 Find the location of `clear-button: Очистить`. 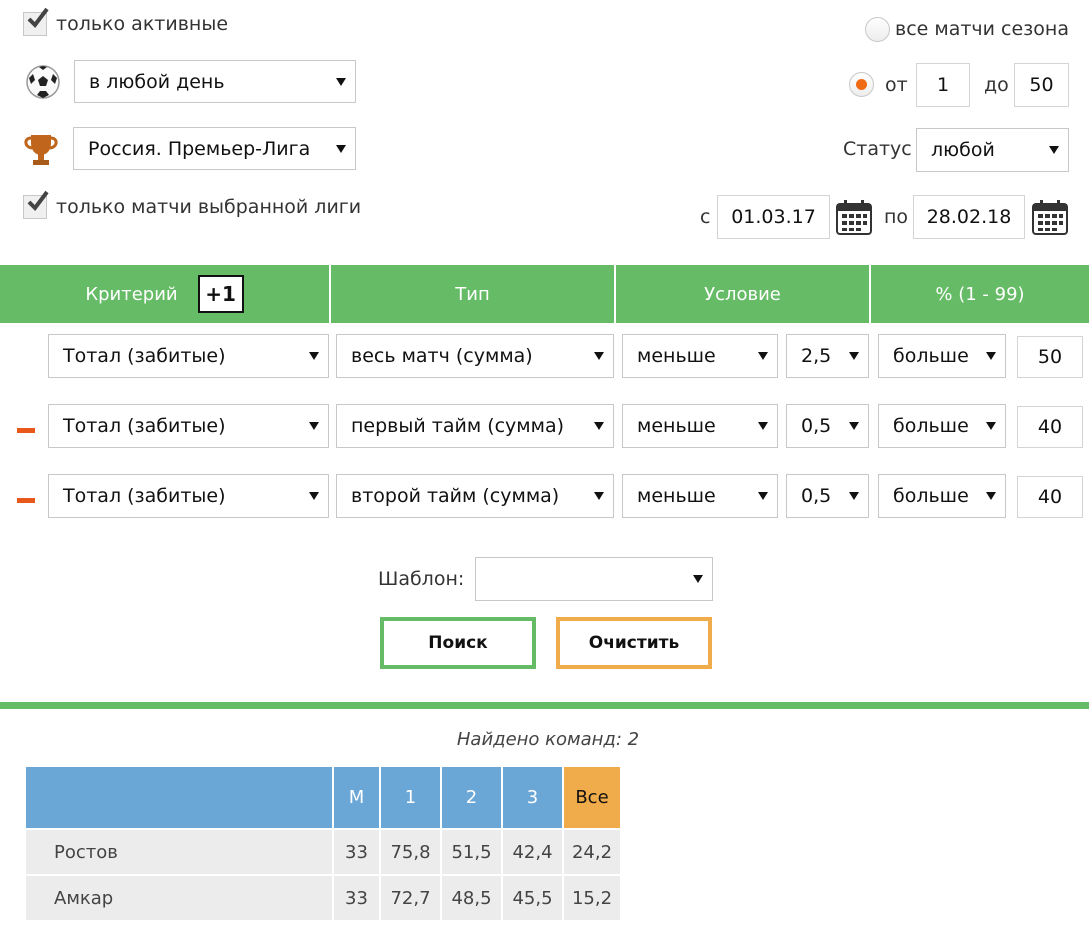

clear-button: Очистить is located at coordinates (634, 643).